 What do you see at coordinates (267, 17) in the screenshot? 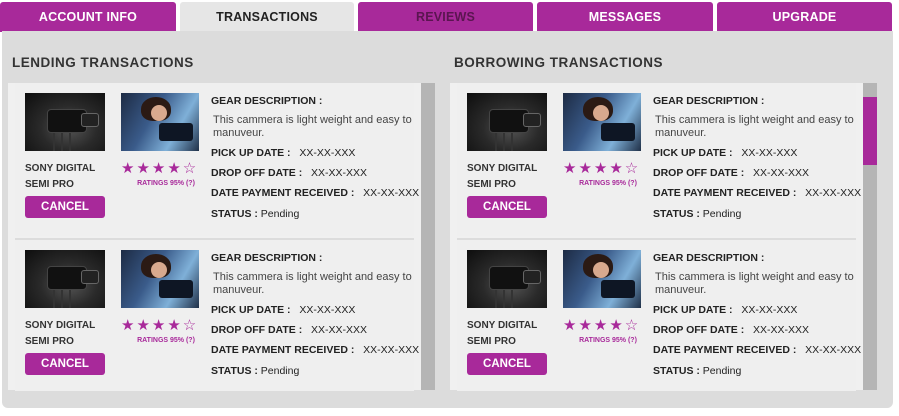
I see `tab-transactions: TRANSACTIONS` at bounding box center [267, 17].